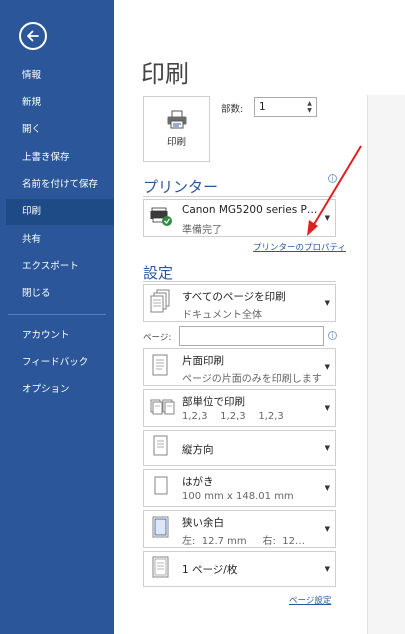 This screenshot has height=634, width=405. Describe the element at coordinates (310, 600) in the screenshot. I see `page-setup-link: ページ設定` at that location.